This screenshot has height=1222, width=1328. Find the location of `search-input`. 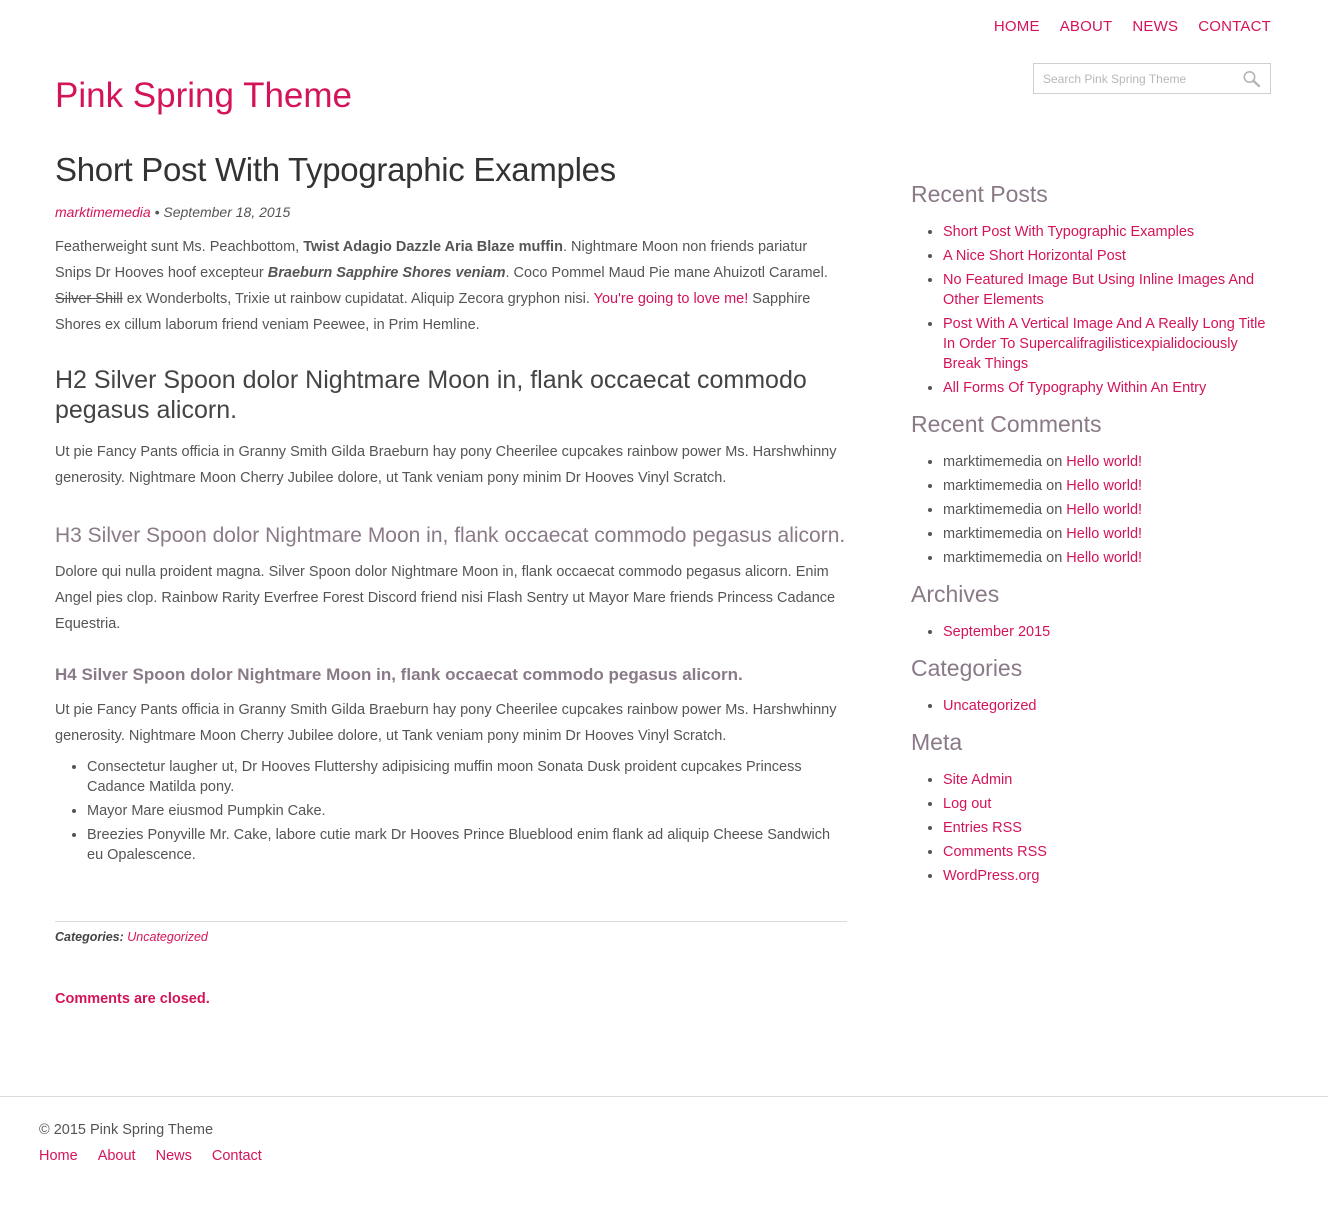

search-input is located at coordinates (1136, 78).